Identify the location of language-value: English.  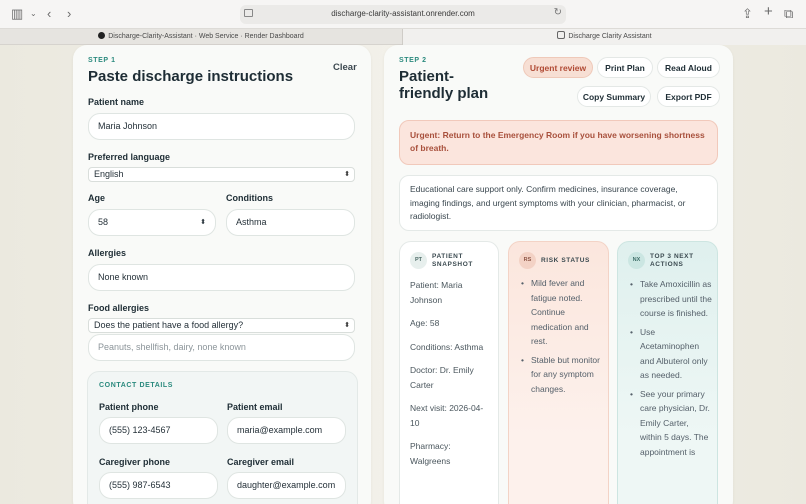
(109, 174).